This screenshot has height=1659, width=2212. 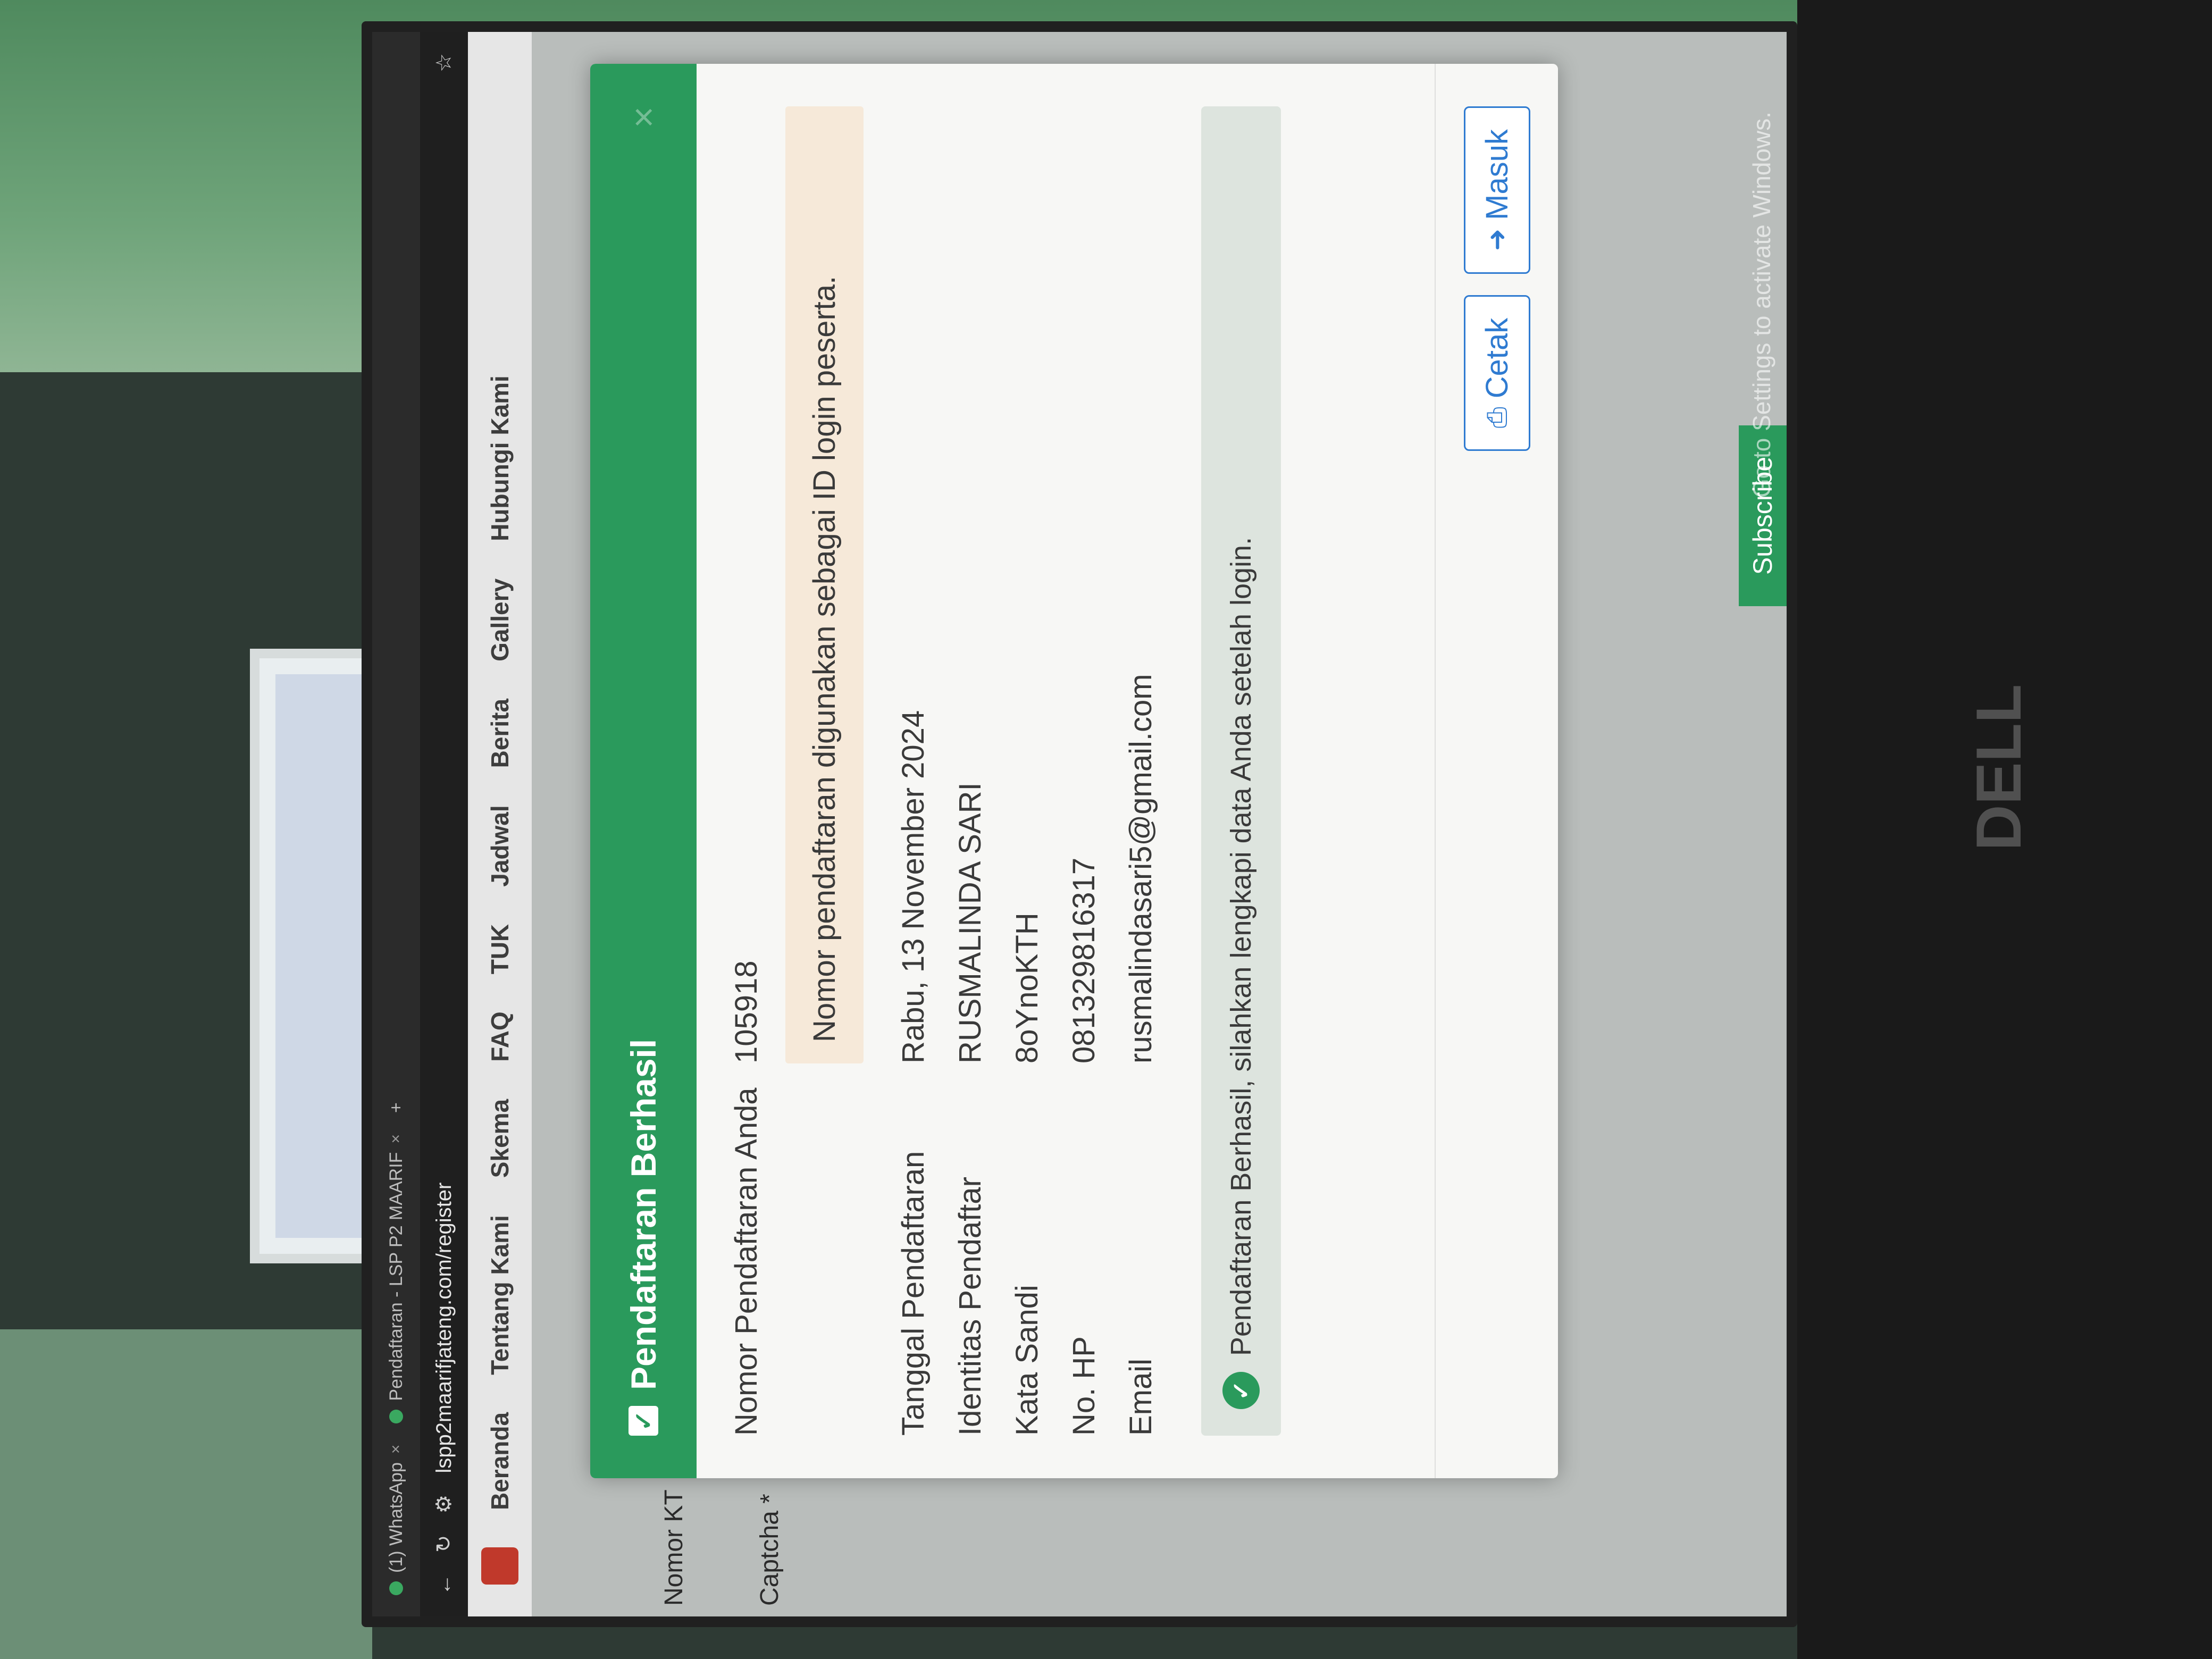 I want to click on url-field: lspp2maarifjateng.com/register, so click(x=444, y=1328).